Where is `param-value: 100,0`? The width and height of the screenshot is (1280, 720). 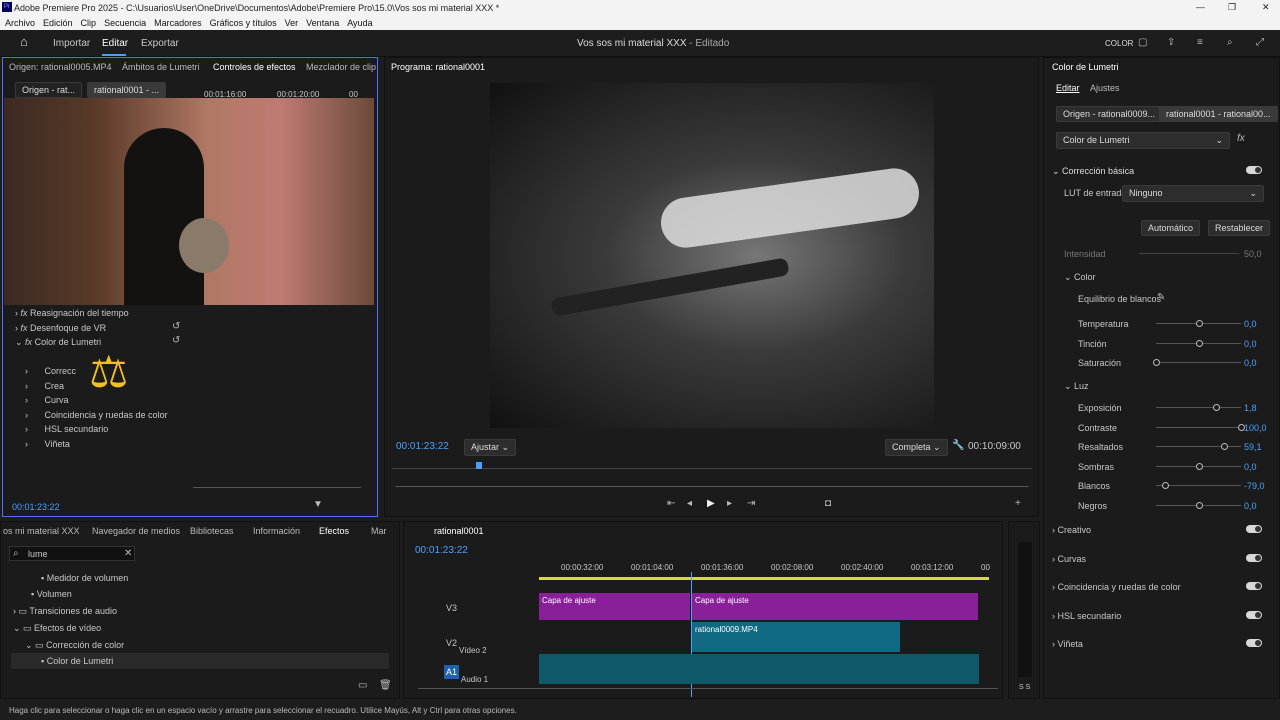 param-value: 100,0 is located at coordinates (1255, 428).